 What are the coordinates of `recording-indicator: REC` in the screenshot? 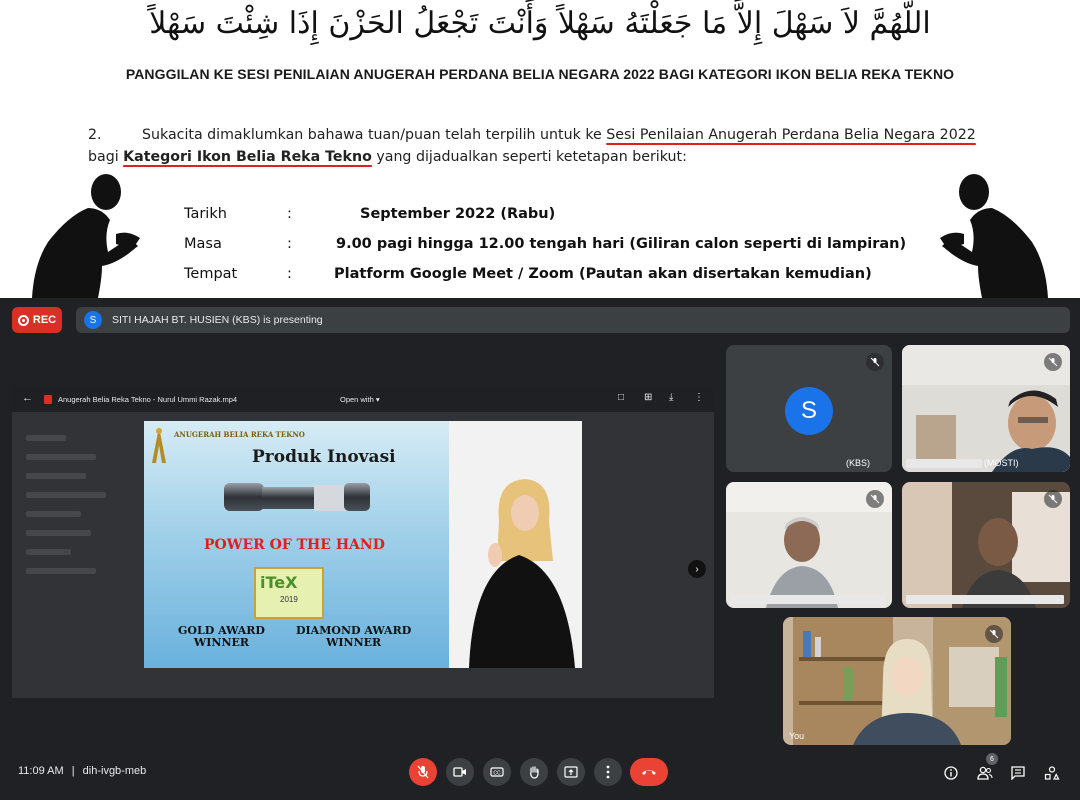 It's located at (37, 320).